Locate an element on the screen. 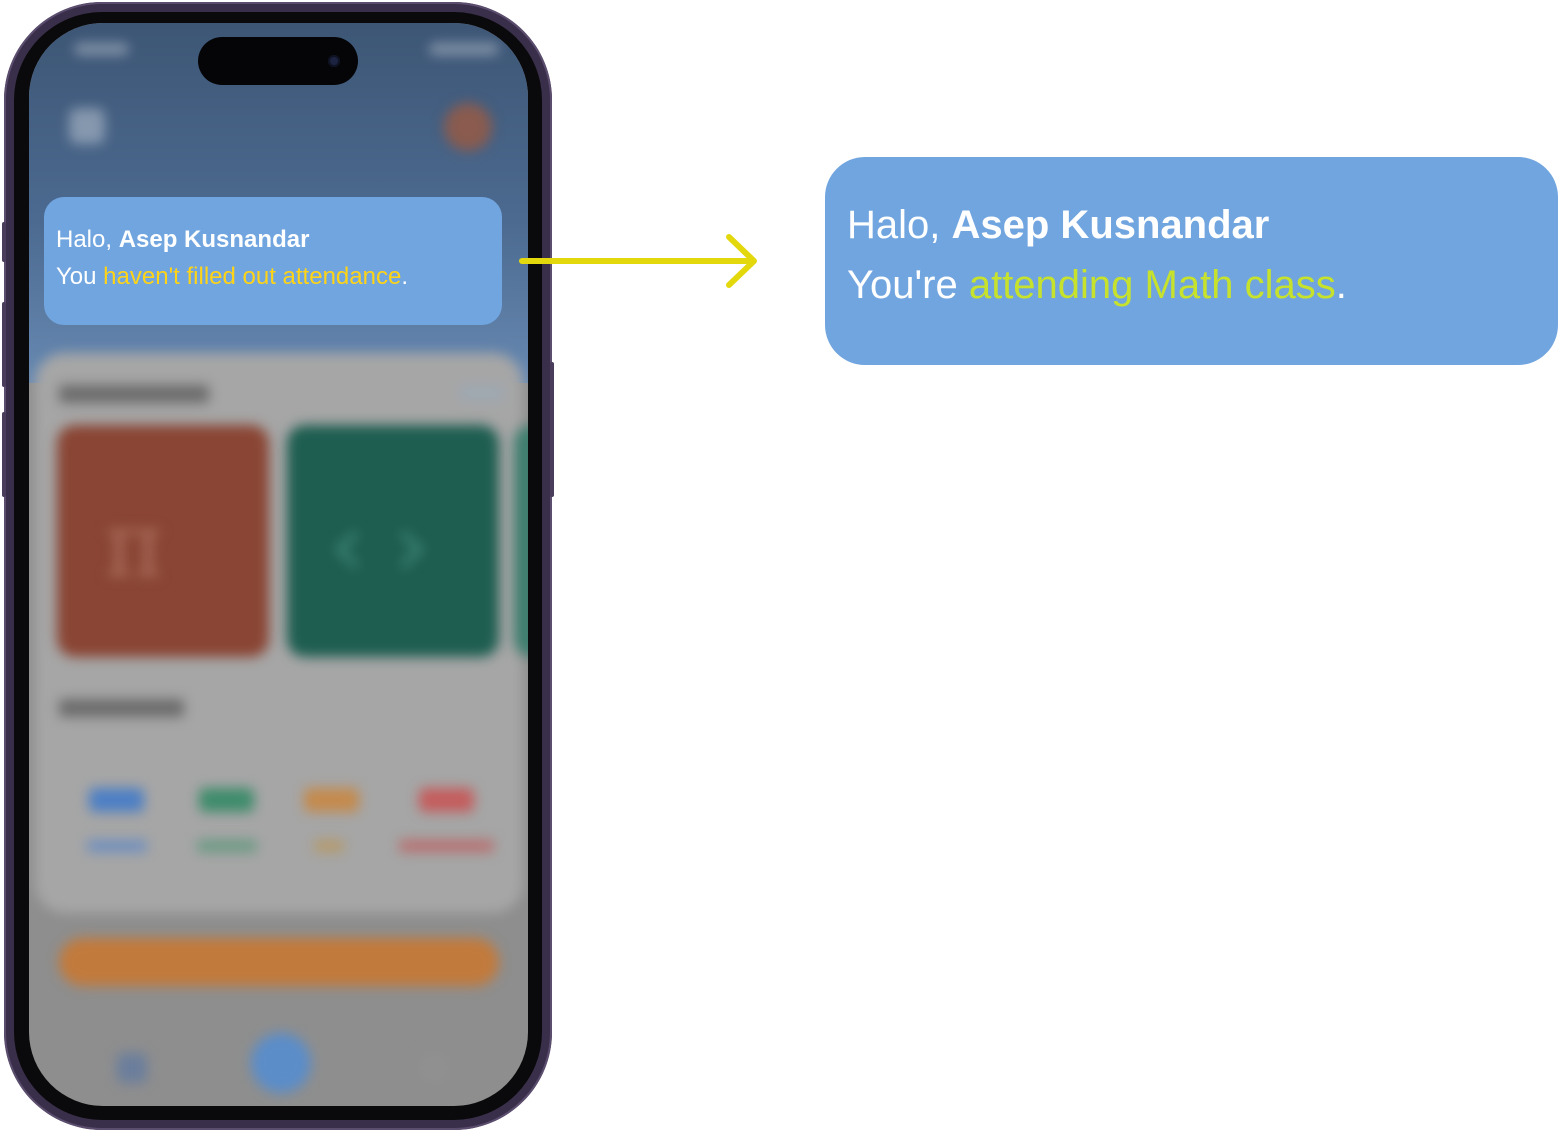 The height and width of the screenshot is (1132, 1558). code-brackets-icon: ‹ › is located at coordinates (379, 545).